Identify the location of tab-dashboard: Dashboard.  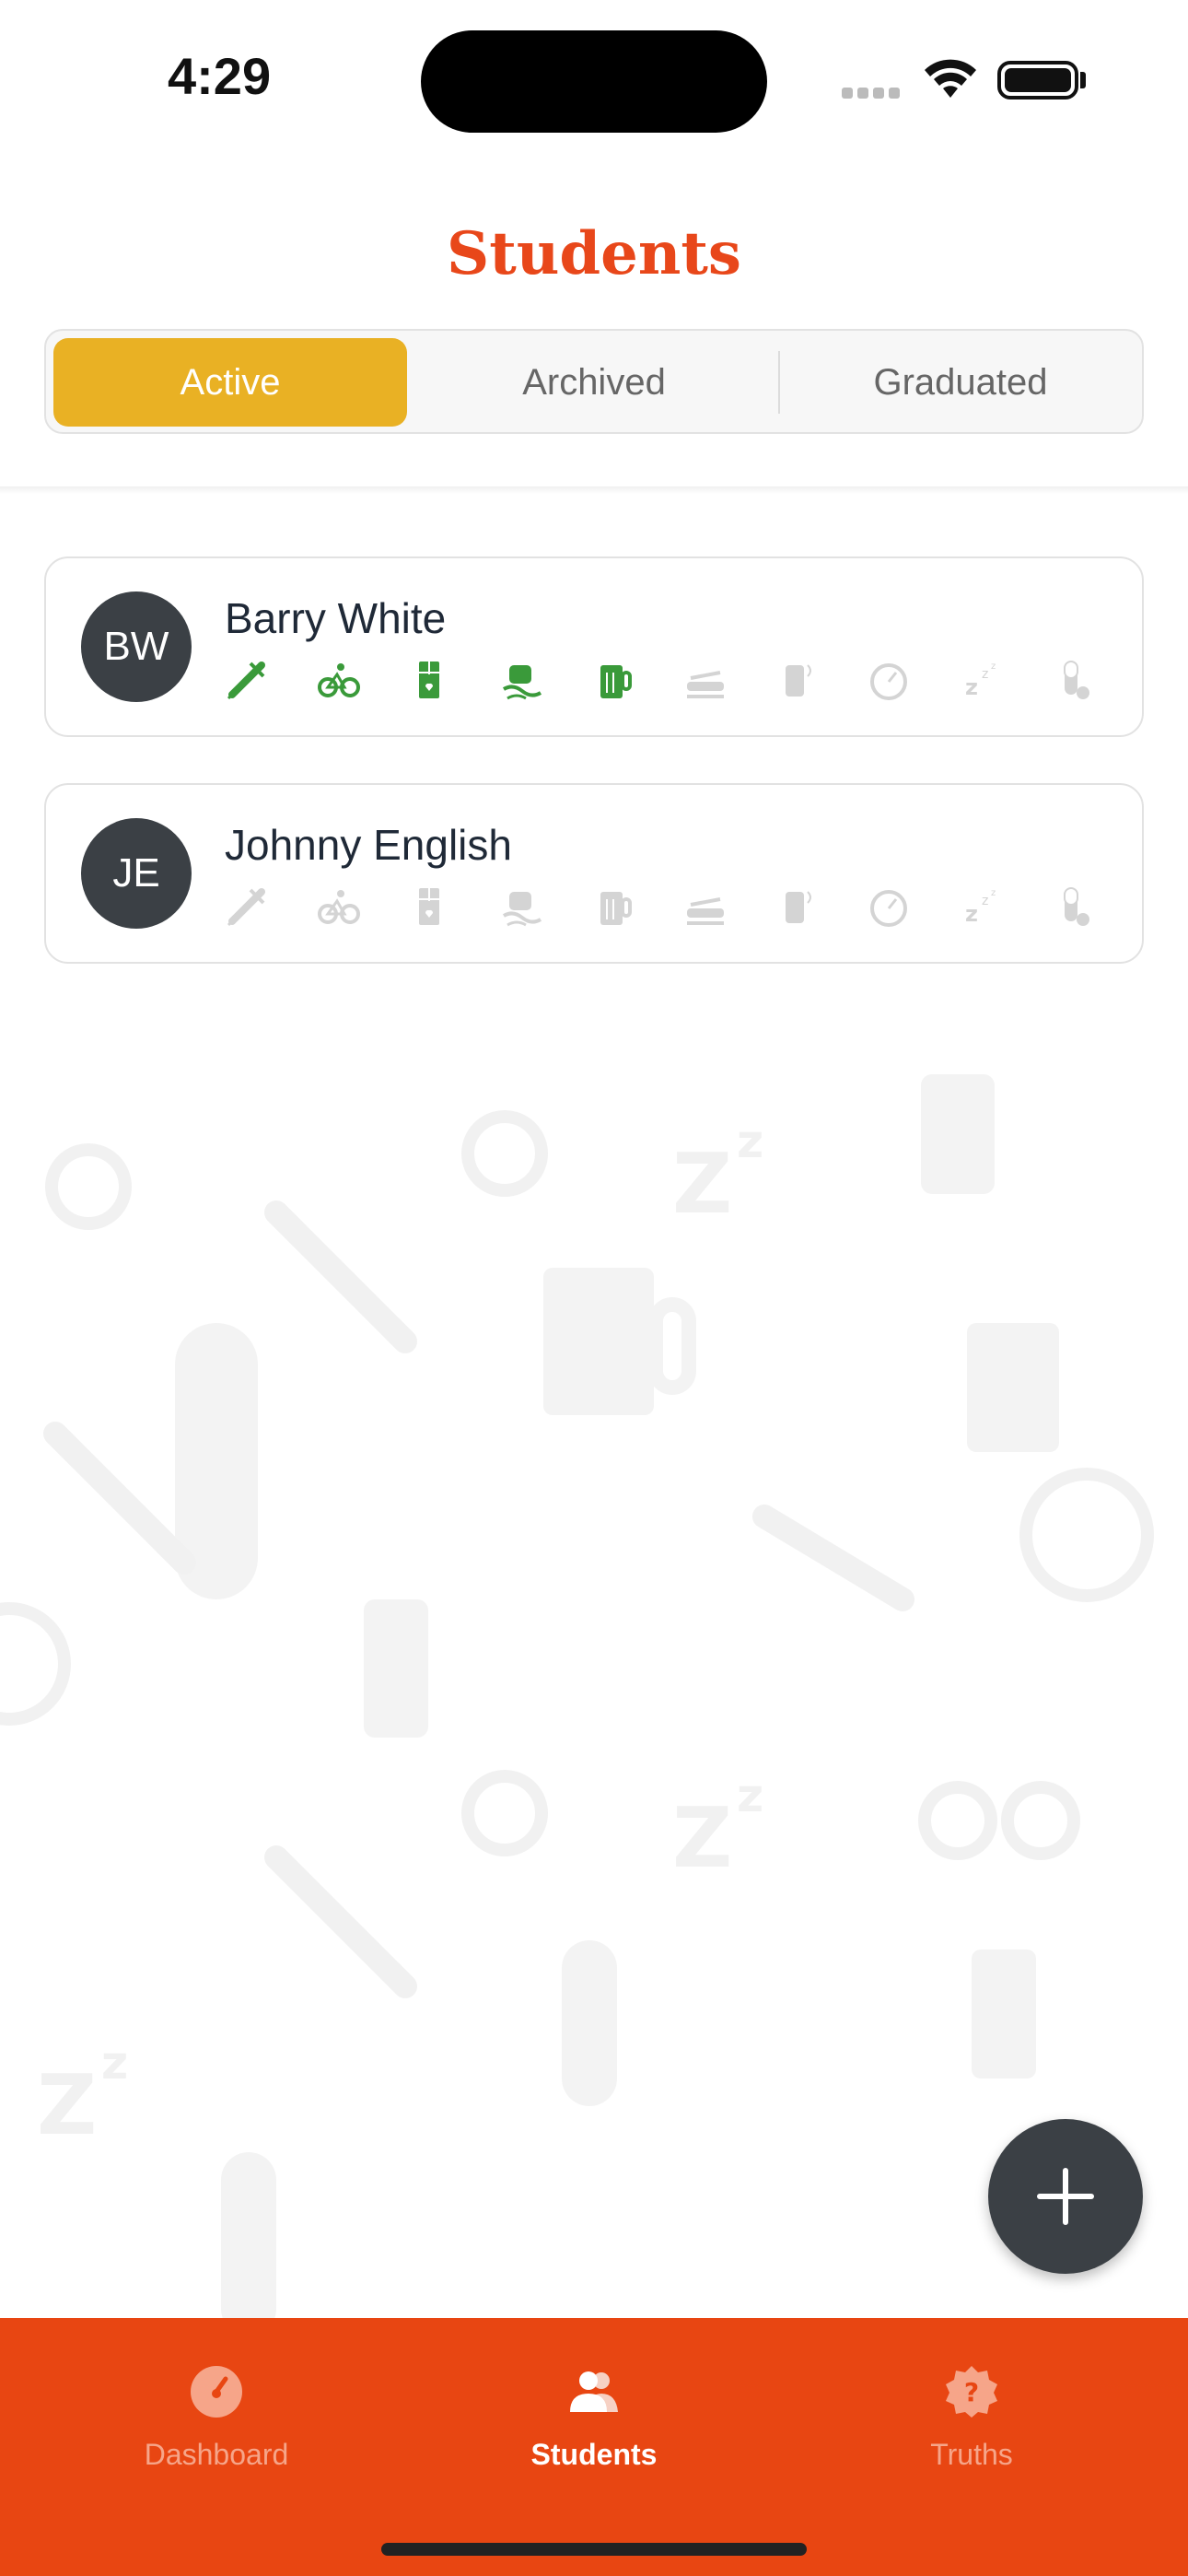
(216, 2410).